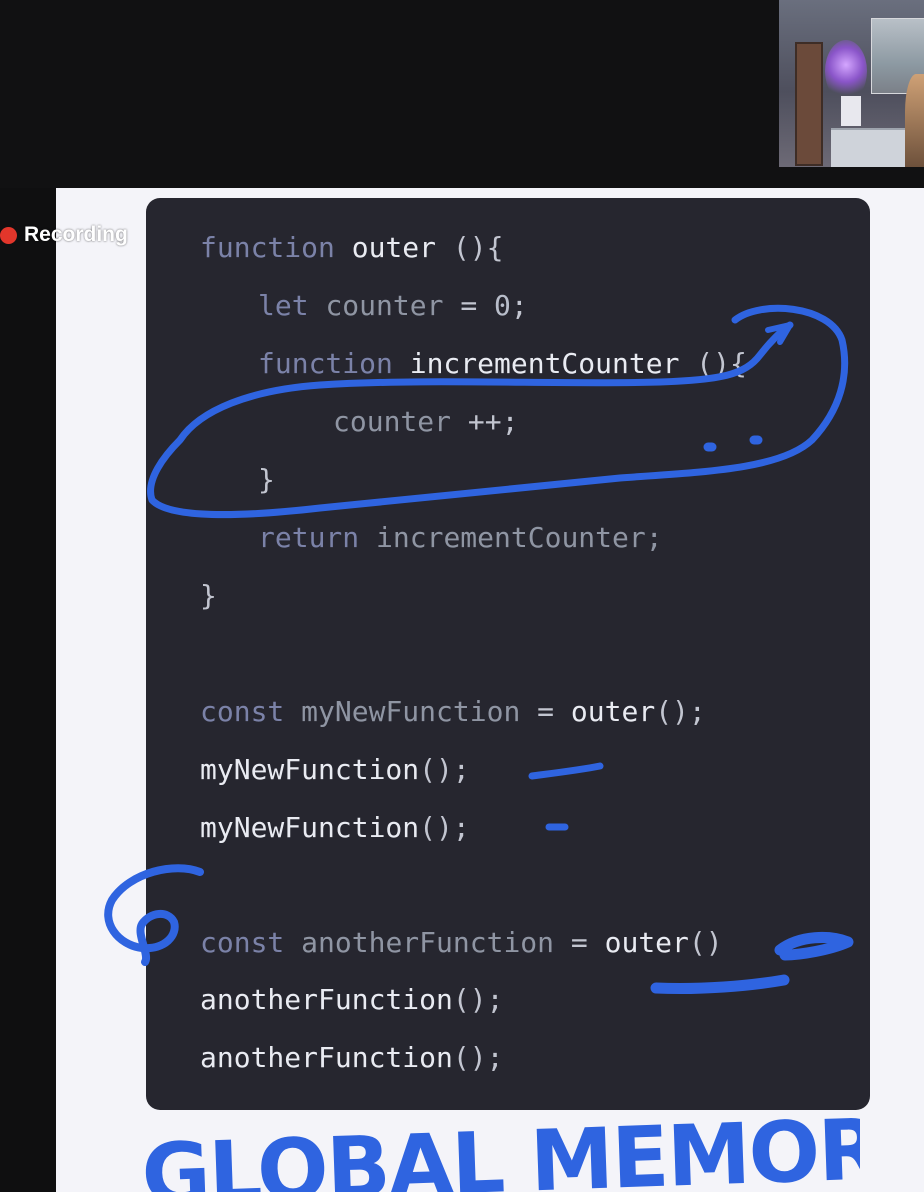 The height and width of the screenshot is (1192, 924). I want to click on code-line-5: }, so click(266, 480).